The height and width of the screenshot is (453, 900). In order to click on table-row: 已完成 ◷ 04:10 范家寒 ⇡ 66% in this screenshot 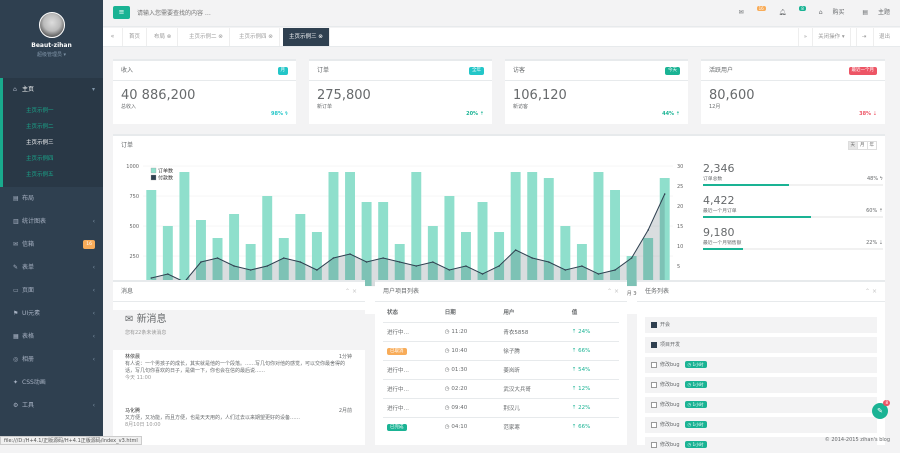, I will do `click(501, 426)`.